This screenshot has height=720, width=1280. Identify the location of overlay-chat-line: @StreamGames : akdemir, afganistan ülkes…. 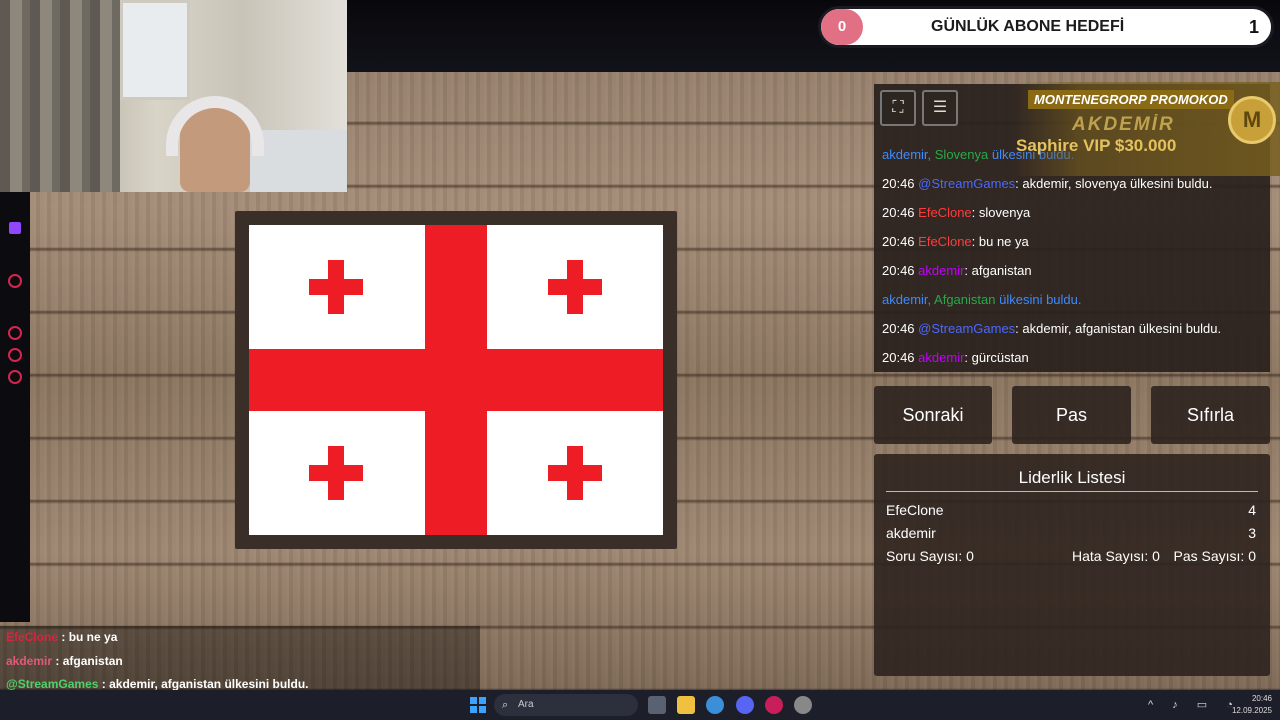
(157, 684).